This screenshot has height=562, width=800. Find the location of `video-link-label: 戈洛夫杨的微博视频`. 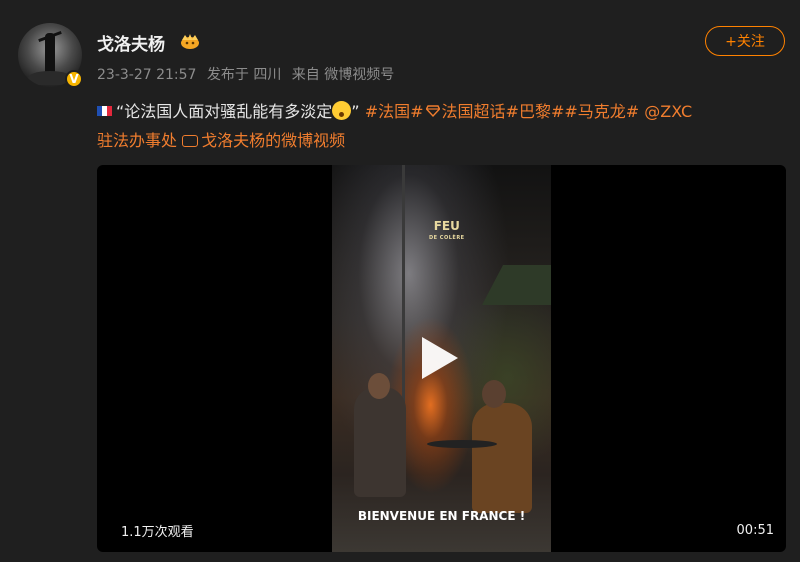

video-link-label: 戈洛夫杨的微博视频 is located at coordinates (273, 140).